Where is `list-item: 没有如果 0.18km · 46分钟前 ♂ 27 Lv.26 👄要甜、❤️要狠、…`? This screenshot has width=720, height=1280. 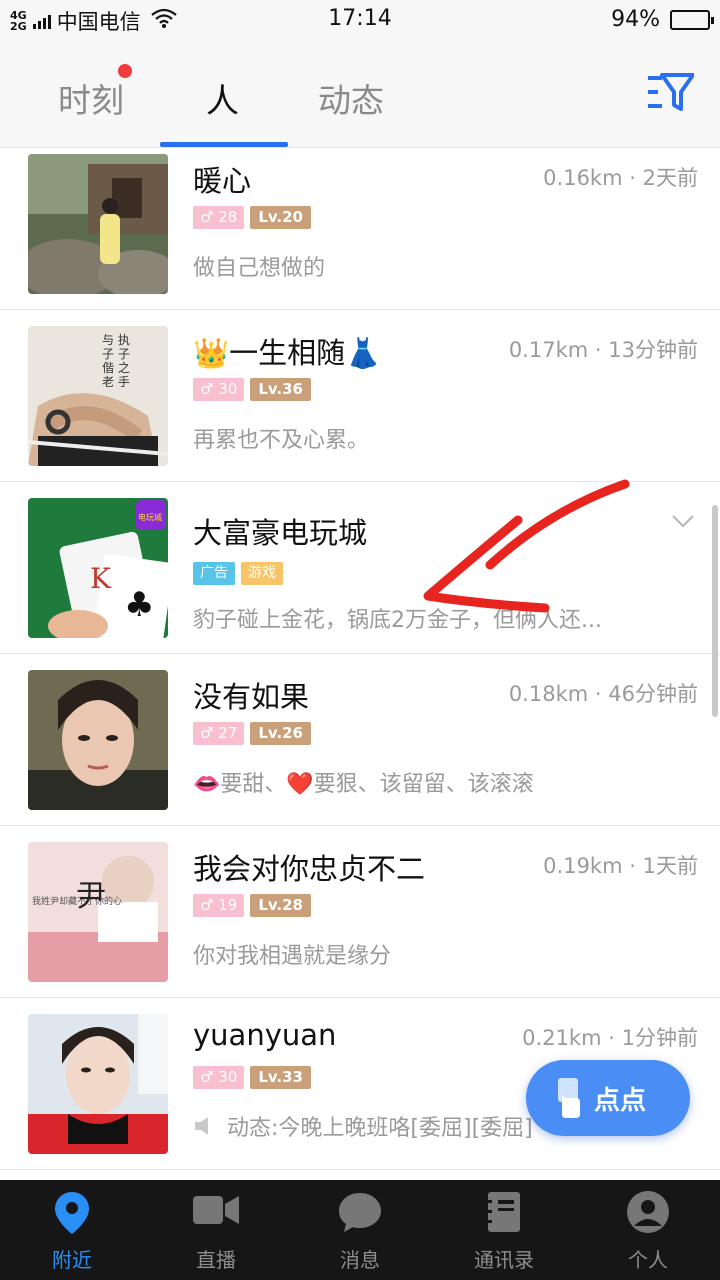
list-item: 没有如果 0.18km · 46分钟前 ♂ 27 Lv.26 👄要甜、❤️要狠、… is located at coordinates (360, 740).